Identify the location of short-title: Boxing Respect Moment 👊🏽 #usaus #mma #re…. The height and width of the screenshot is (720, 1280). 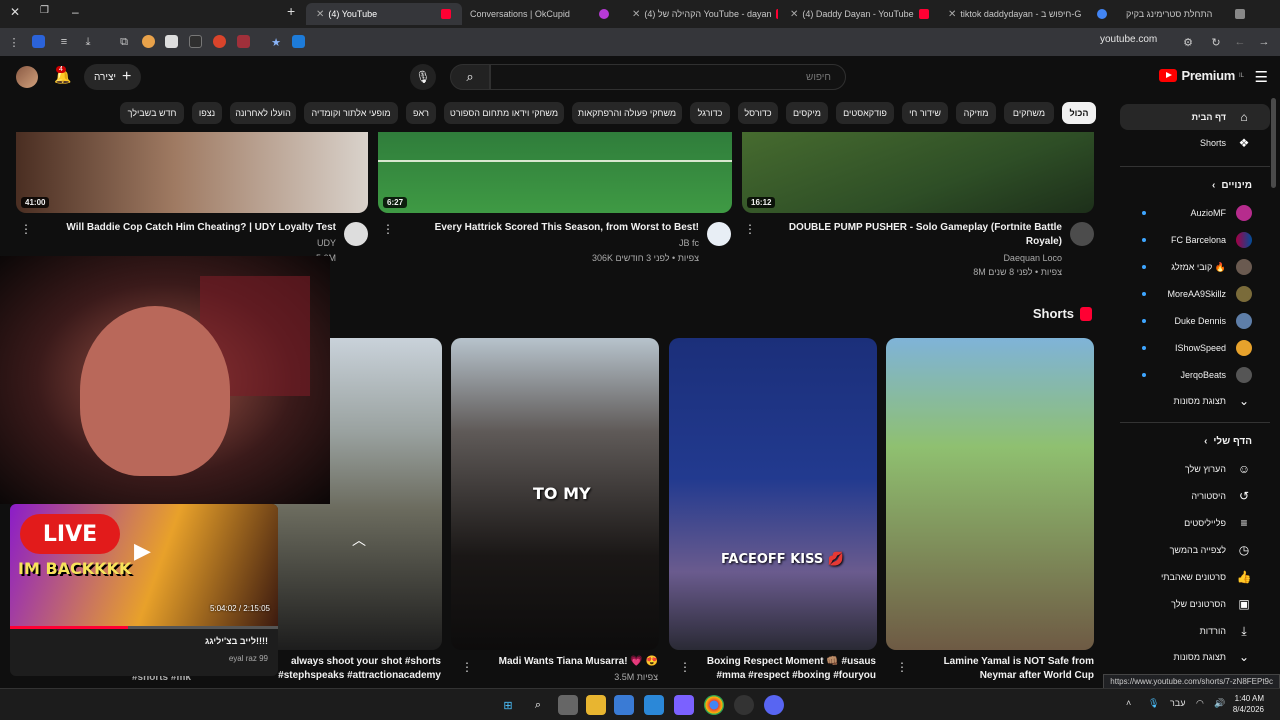
(791, 669).